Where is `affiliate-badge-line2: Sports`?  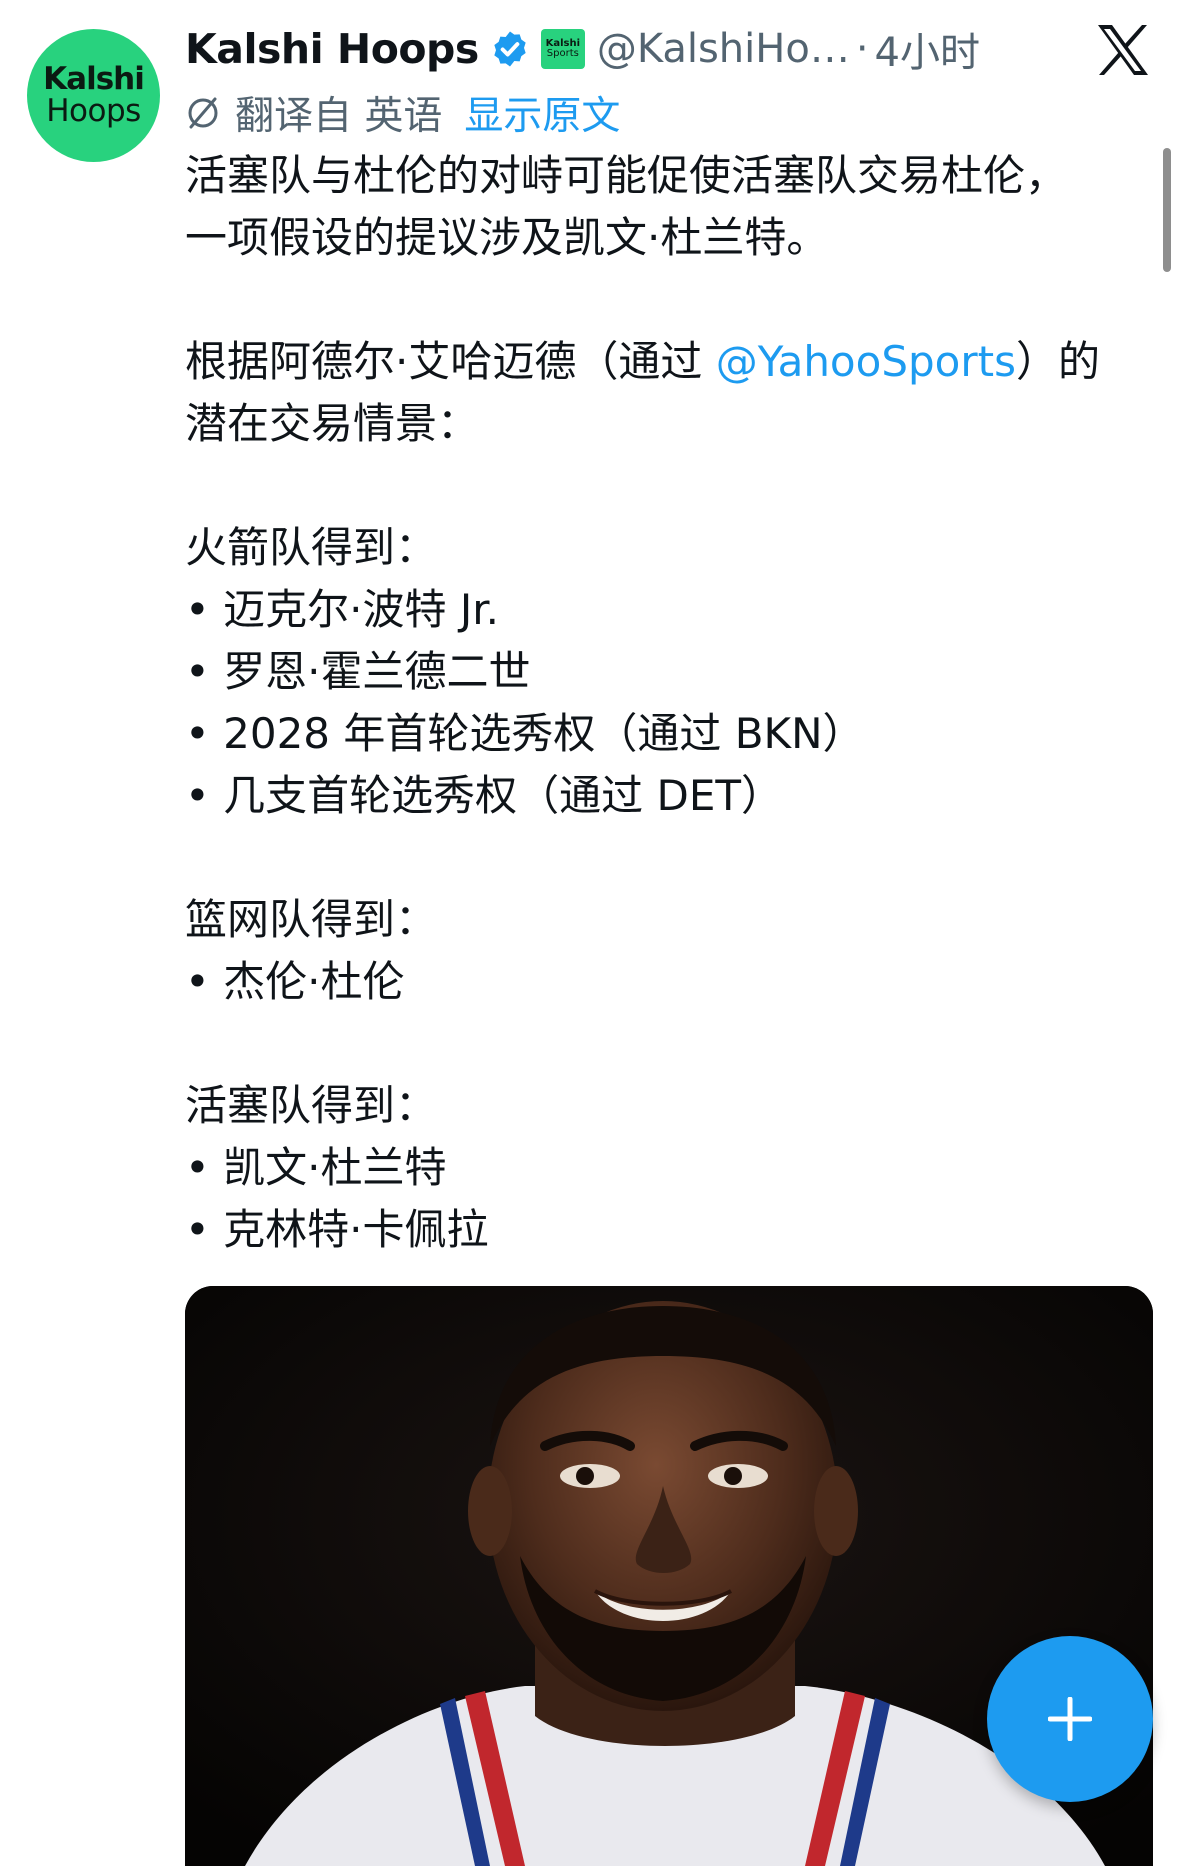 affiliate-badge-line2: Sports is located at coordinates (562, 53).